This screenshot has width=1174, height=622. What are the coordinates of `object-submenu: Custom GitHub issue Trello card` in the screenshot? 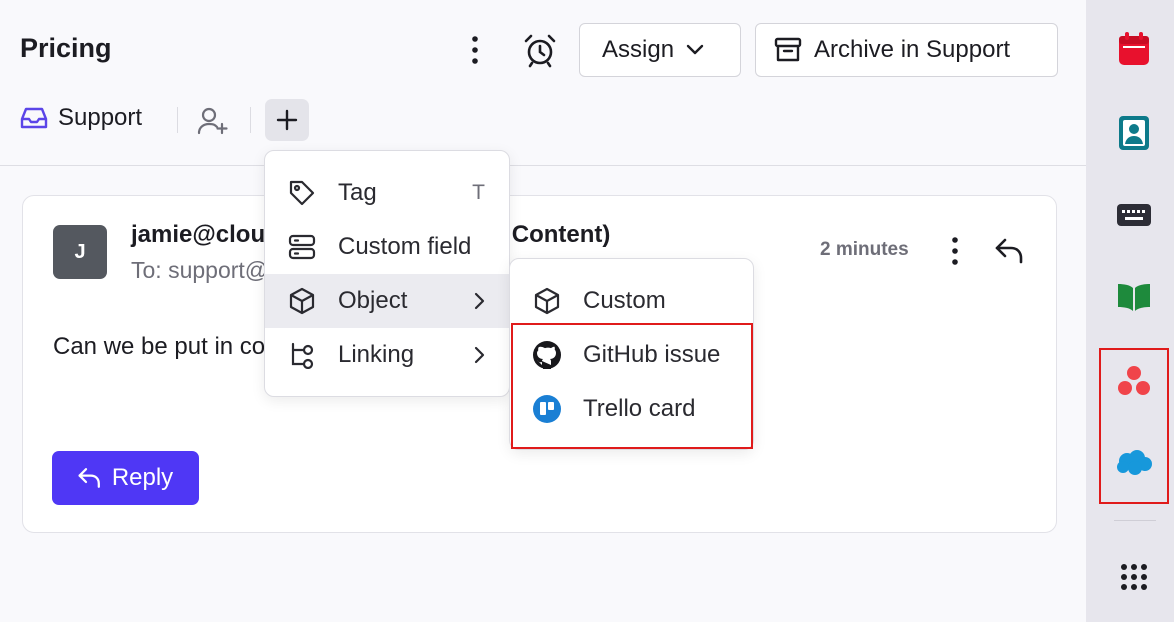 It's located at (631, 354).